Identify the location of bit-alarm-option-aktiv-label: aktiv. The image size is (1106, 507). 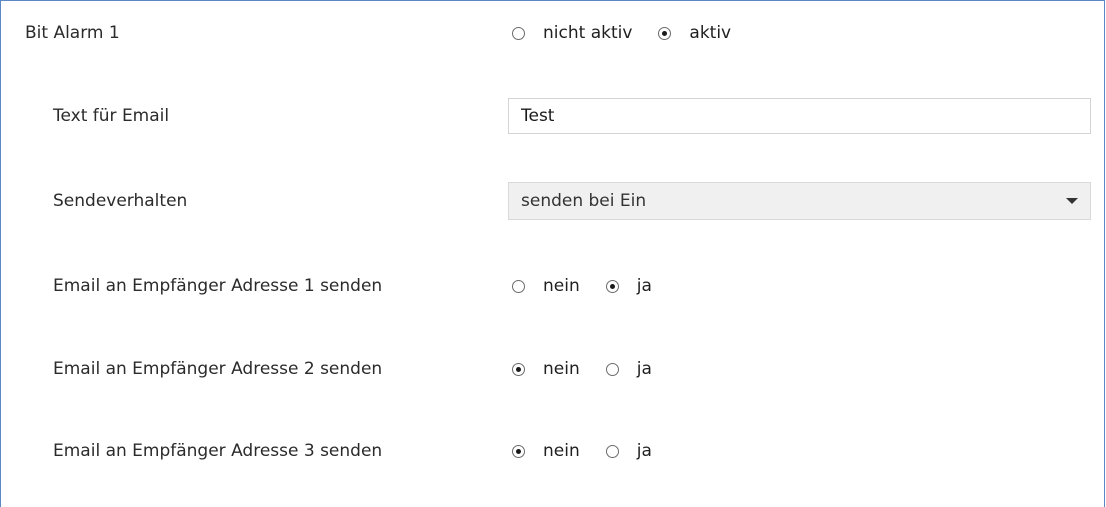
(710, 33).